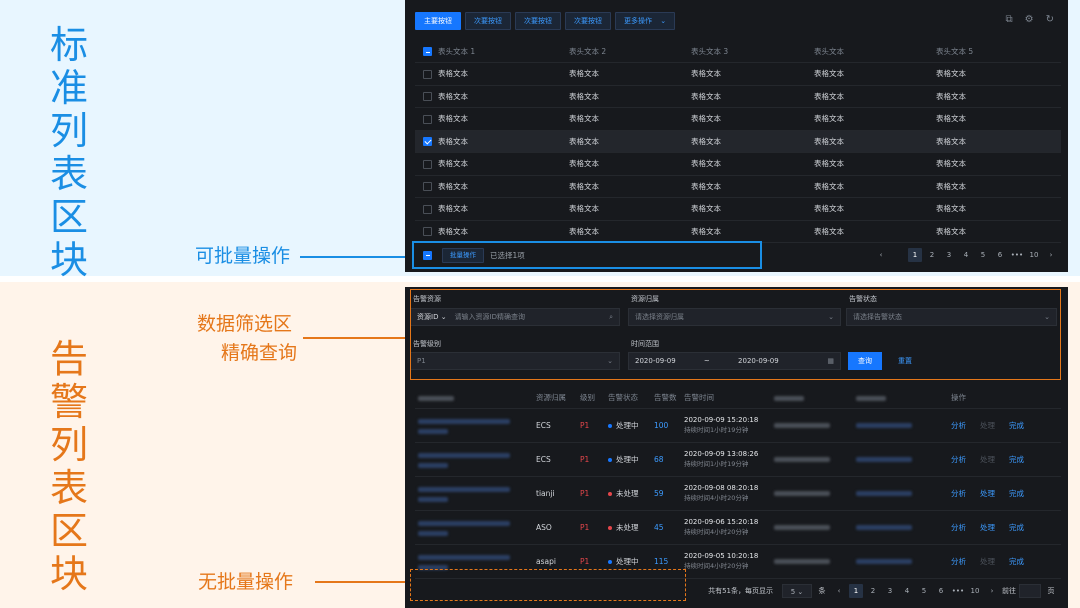 The width and height of the screenshot is (1080, 608). I want to click on count-cell: 45, so click(666, 527).